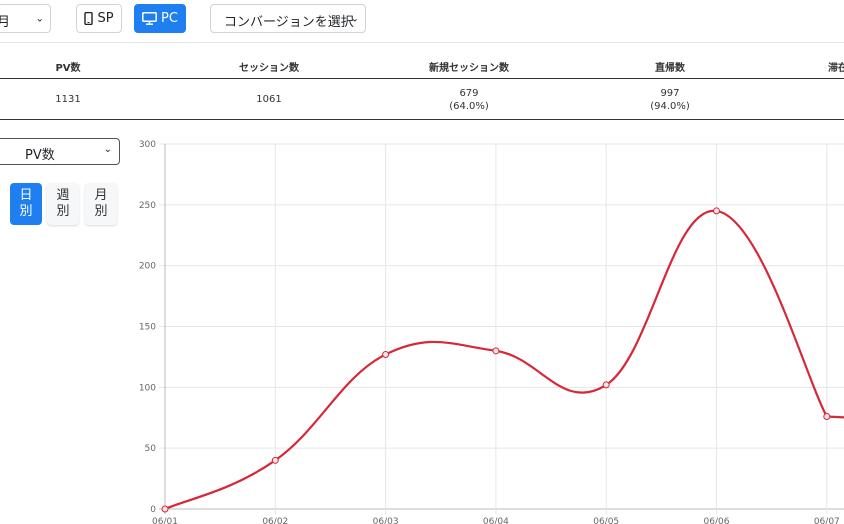 This screenshot has height=524, width=844. What do you see at coordinates (147, 267) in the screenshot?
I see `y-tick-label: 200` at bounding box center [147, 267].